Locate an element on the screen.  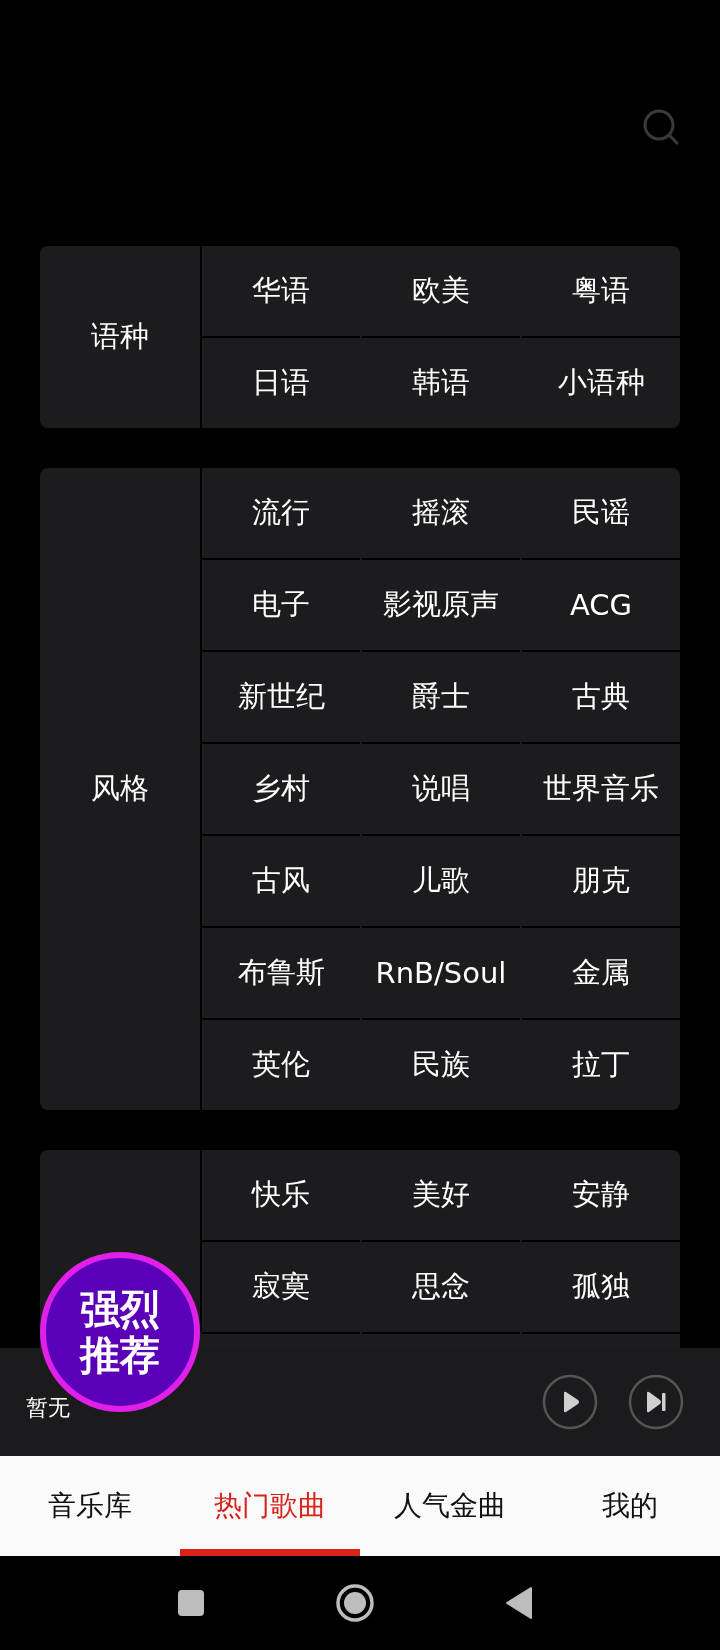
genre-tag: 美好 is located at coordinates (441, 1195).